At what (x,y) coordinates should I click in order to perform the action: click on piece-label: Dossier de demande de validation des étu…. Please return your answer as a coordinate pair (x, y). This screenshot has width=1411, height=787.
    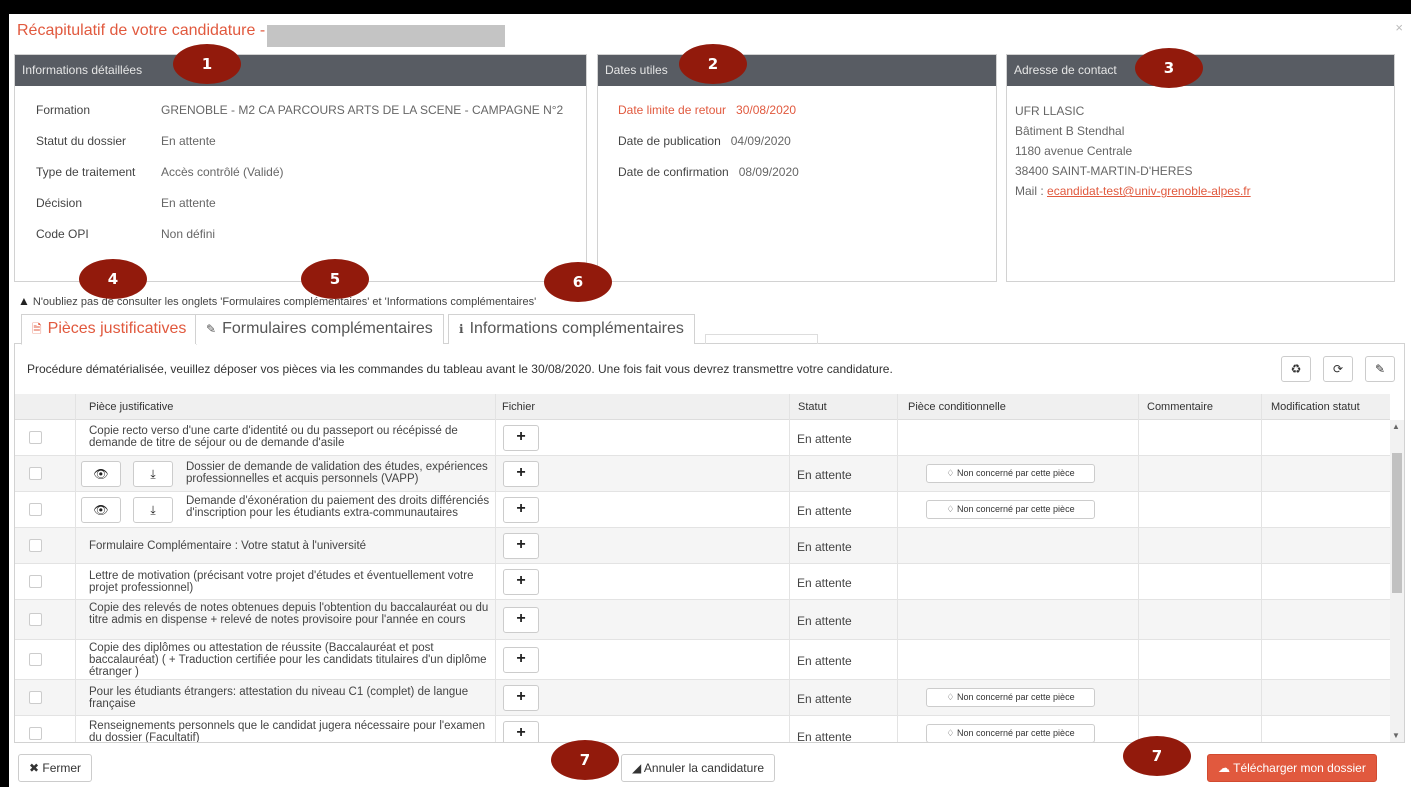
    Looking at the image, I should click on (337, 473).